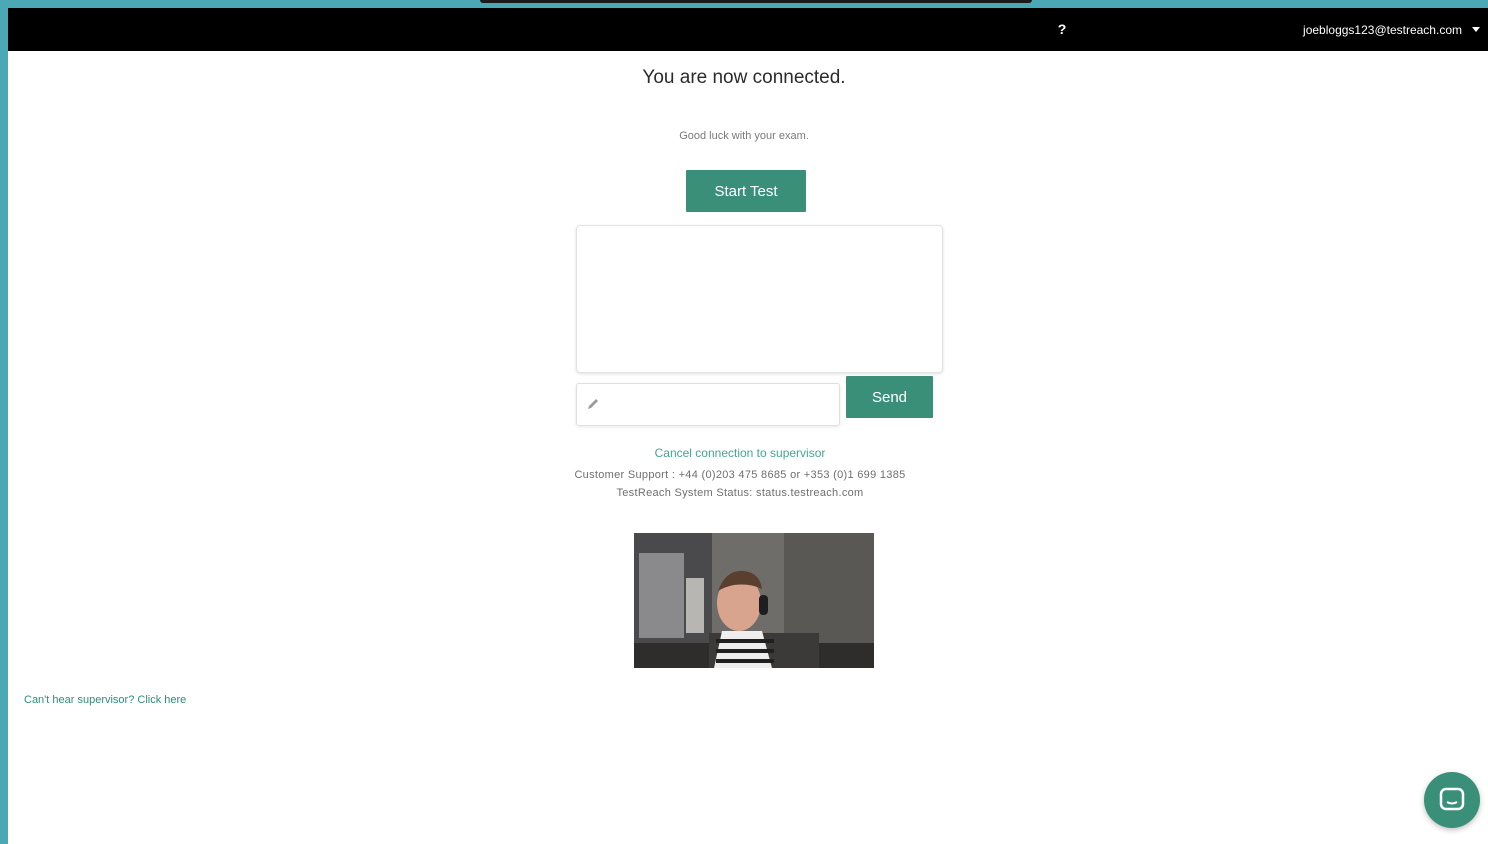  What do you see at coordinates (889, 397) in the screenshot?
I see `send-button: Send` at bounding box center [889, 397].